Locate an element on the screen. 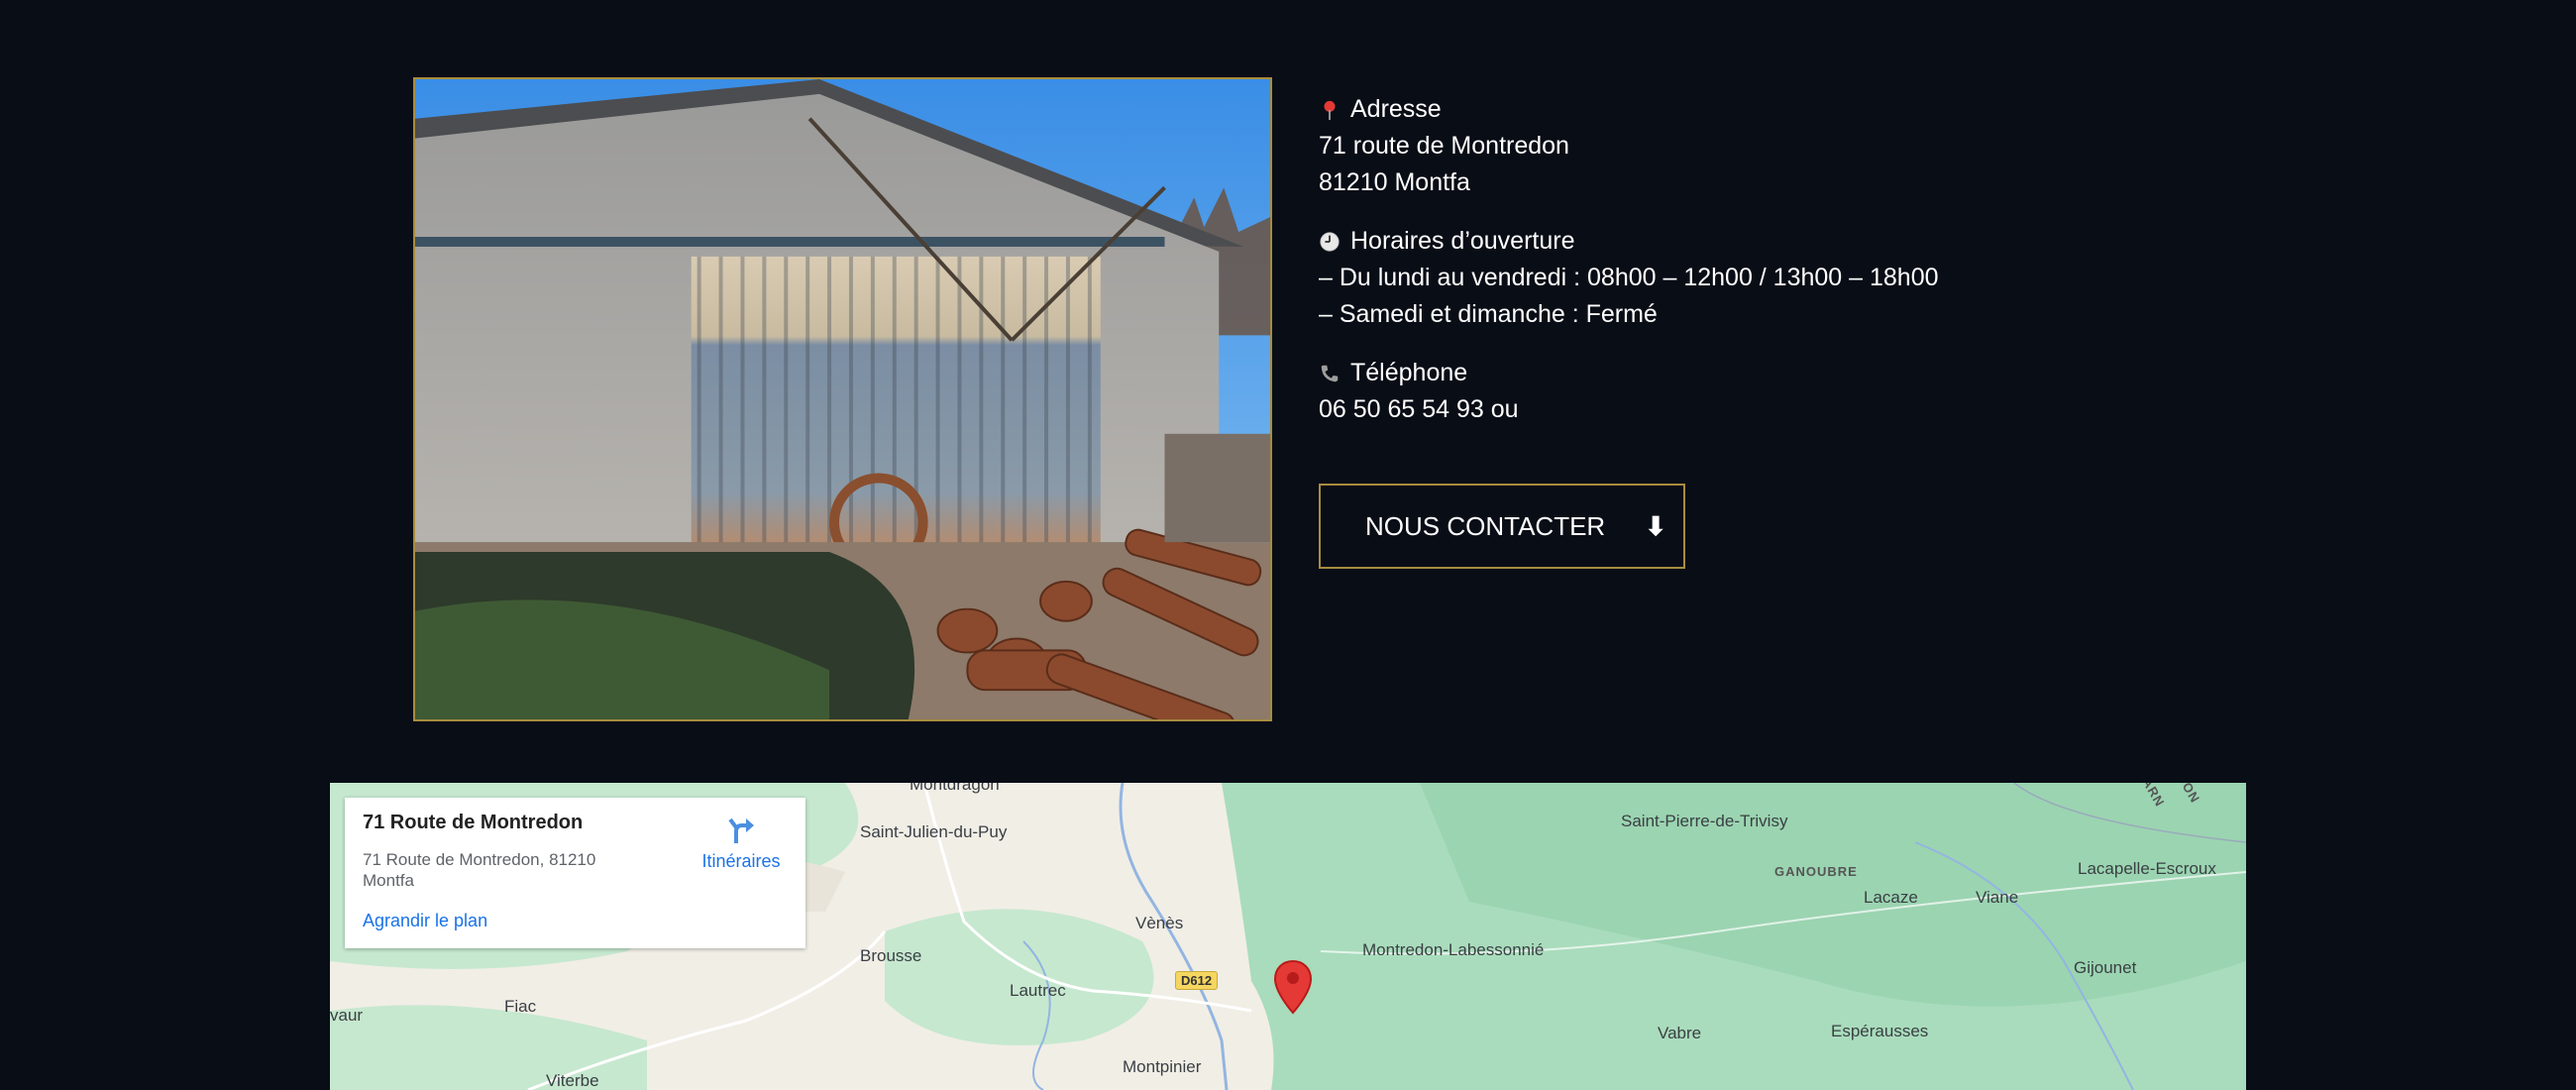 The height and width of the screenshot is (1090, 2576). directions-button: Itinéraires is located at coordinates (742, 842).